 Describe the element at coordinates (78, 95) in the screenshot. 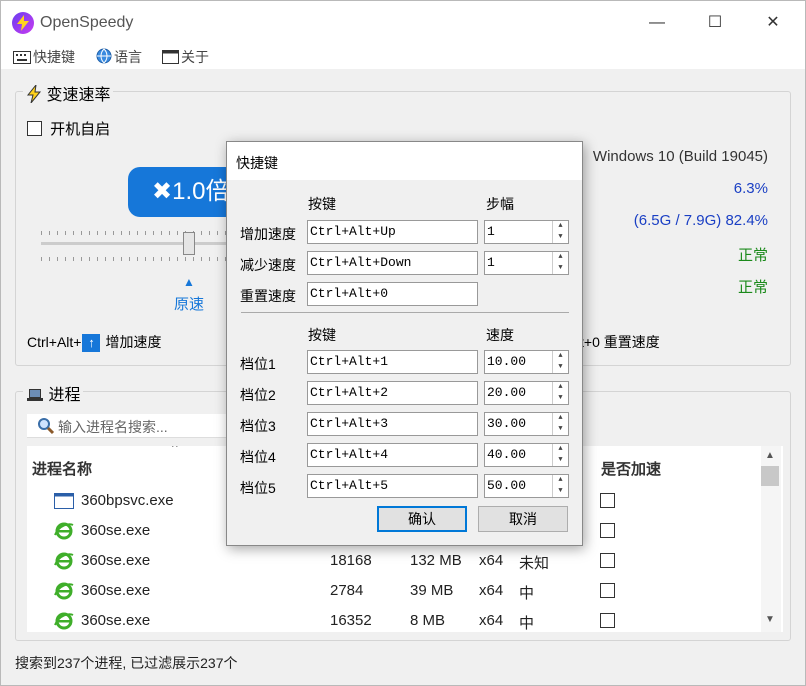

I see `speed-group-title-text: 变速速率` at that location.